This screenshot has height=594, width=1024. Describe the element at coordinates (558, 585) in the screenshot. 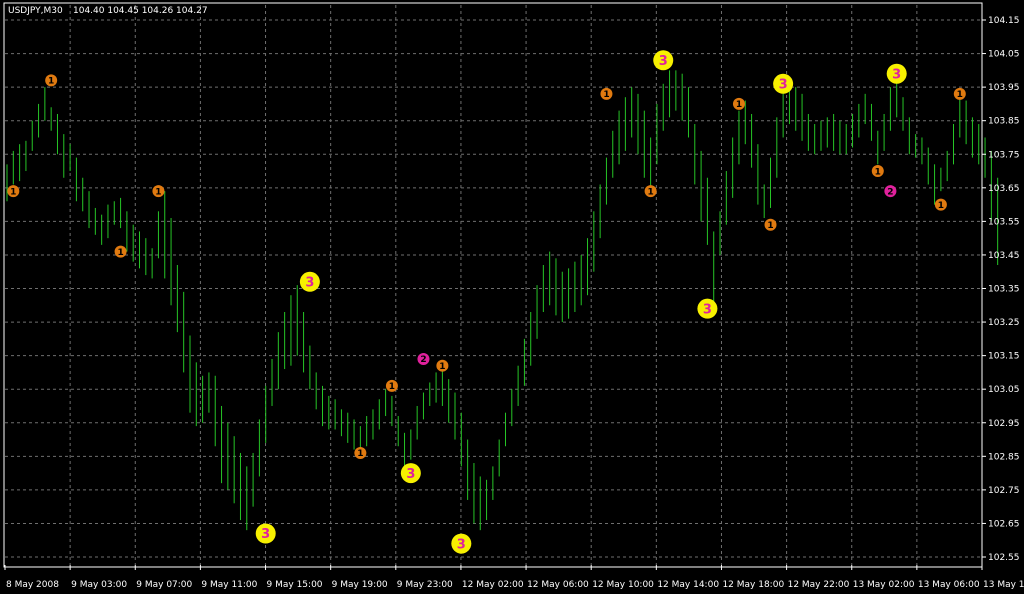

I see `time-tick-label: 12 May 06:00` at that location.